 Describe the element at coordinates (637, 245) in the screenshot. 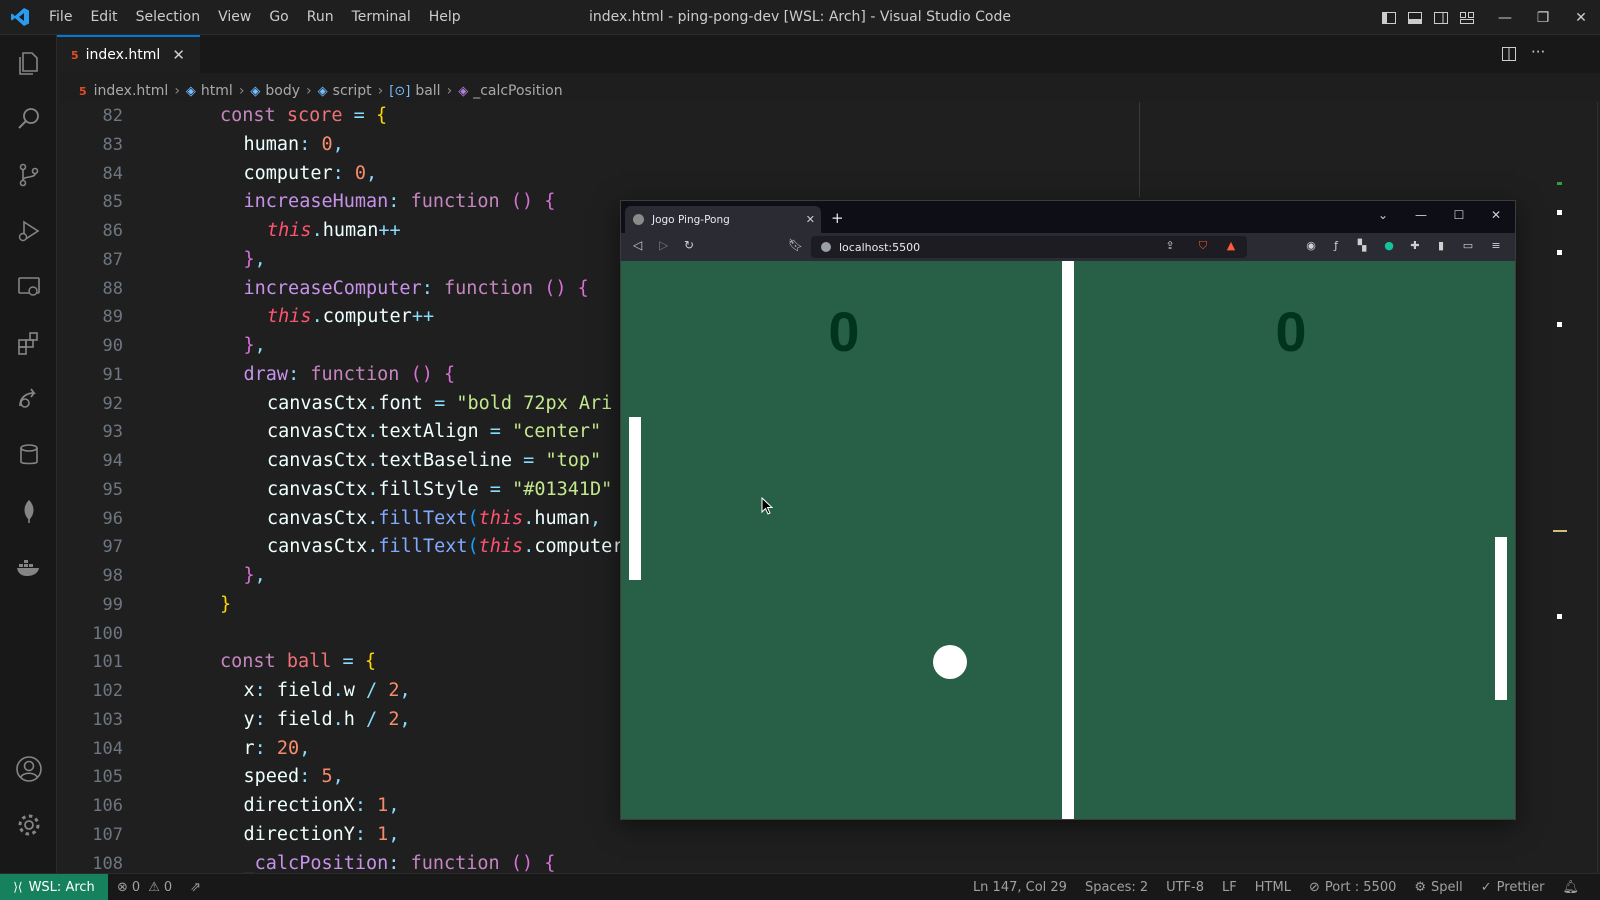

I see `back-icon: ◁` at that location.